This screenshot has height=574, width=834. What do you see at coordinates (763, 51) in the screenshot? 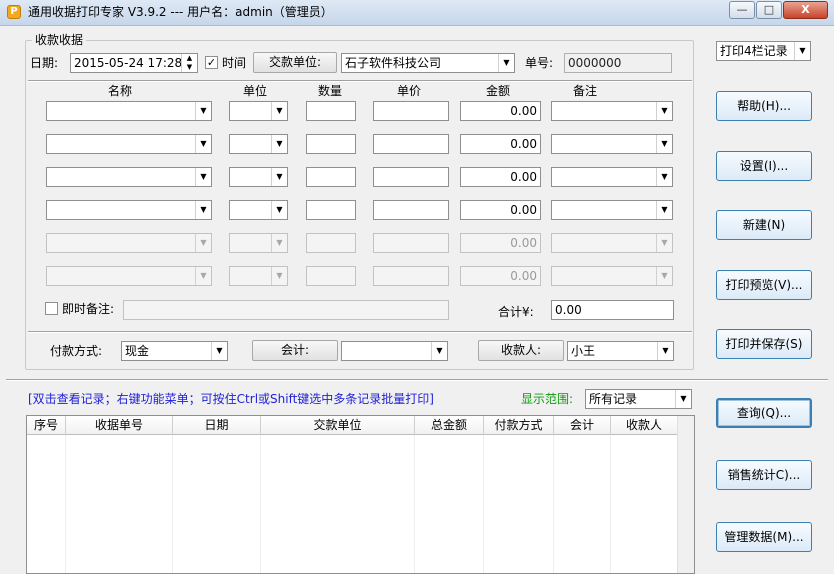
I see `print-mode-combo: 打印4栏记录 ▼` at bounding box center [763, 51].